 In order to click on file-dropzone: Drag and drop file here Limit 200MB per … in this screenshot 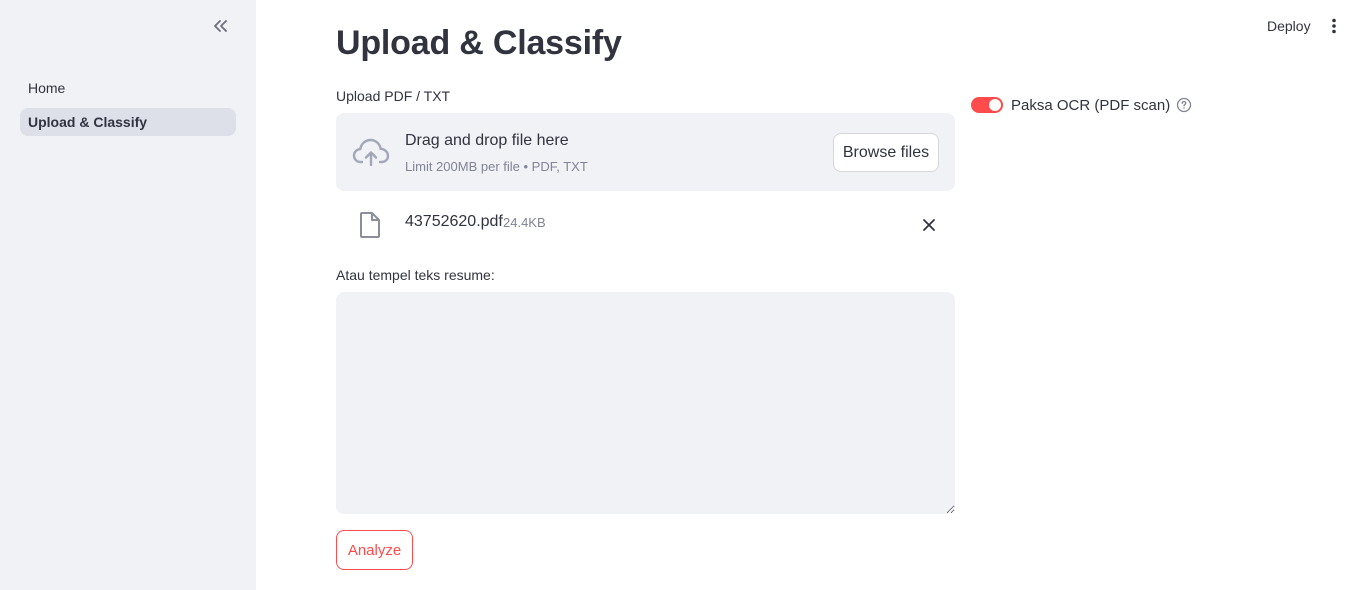, I will do `click(645, 152)`.